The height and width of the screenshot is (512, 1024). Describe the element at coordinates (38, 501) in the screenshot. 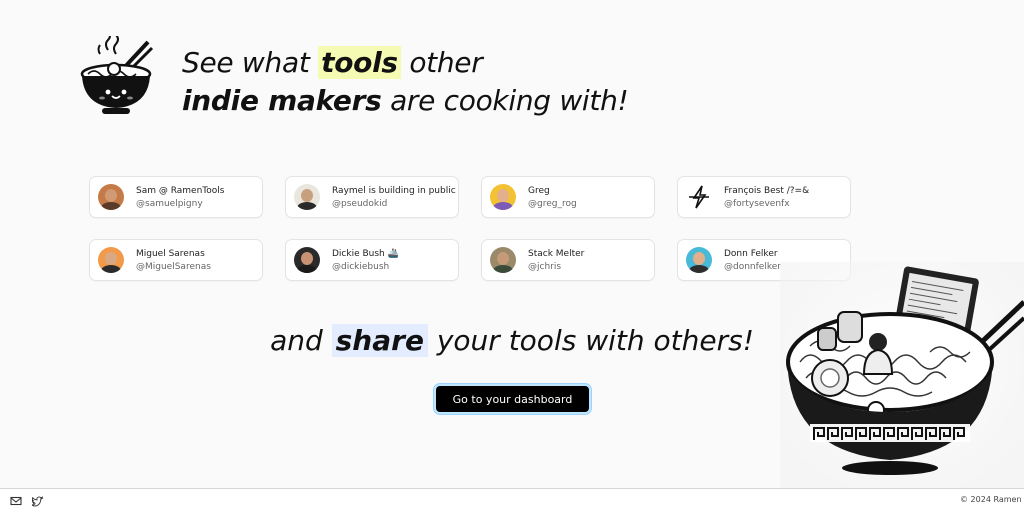

I see `twitter-icon` at that location.